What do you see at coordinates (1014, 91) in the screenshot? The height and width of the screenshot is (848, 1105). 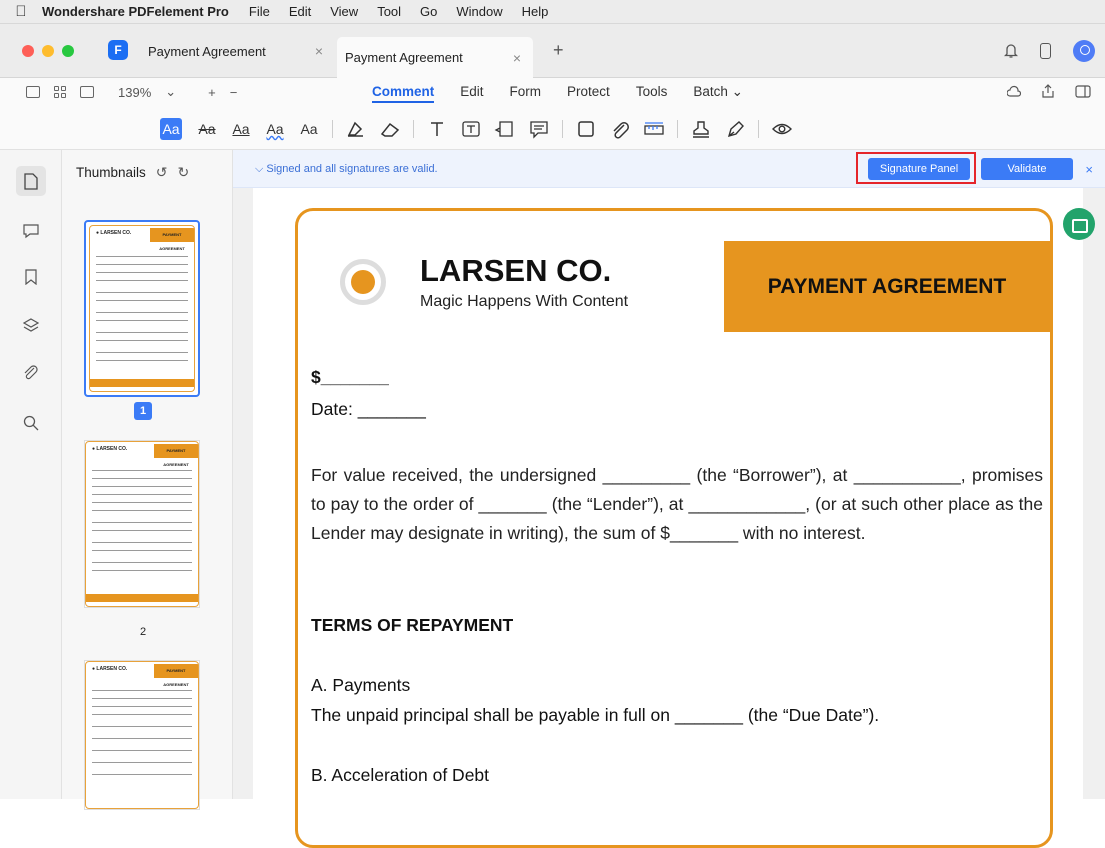 I see `cloud-icon` at bounding box center [1014, 91].